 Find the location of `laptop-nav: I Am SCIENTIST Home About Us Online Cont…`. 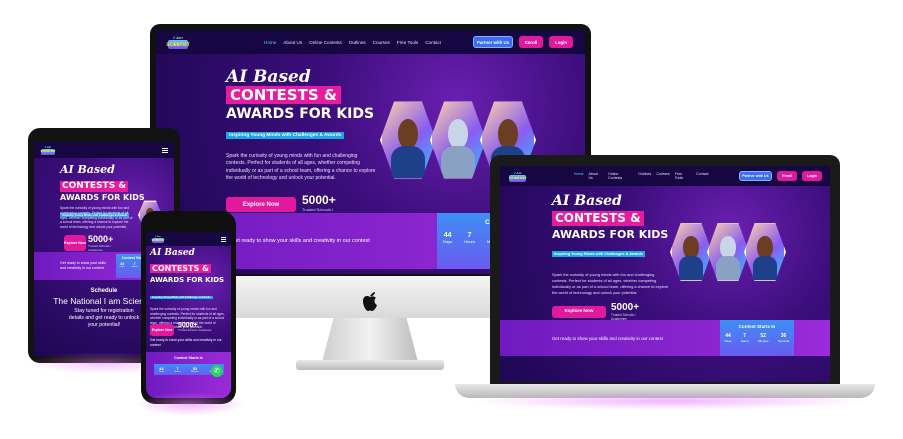

laptop-nav: I Am SCIENTIST Home About Us Online Cont… is located at coordinates (665, 176).